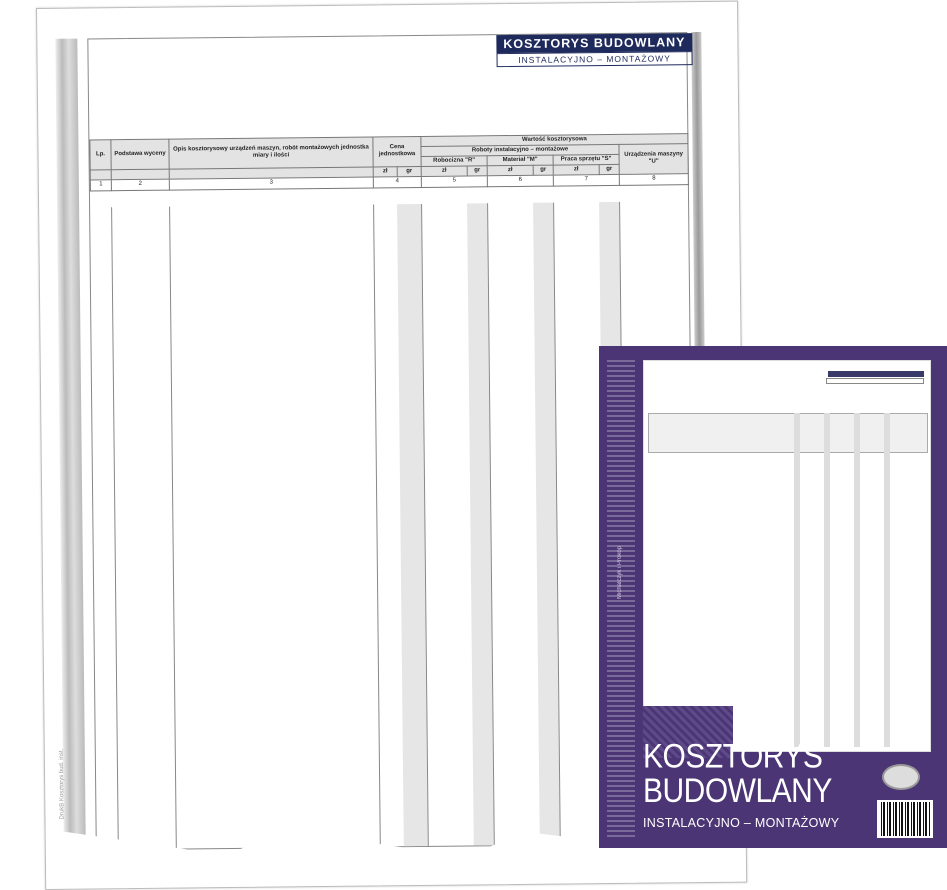 The height and width of the screenshot is (890, 947). I want to click on cover-subtitle: INSTALACYJNO – MONTAŻOWY, so click(741, 823).